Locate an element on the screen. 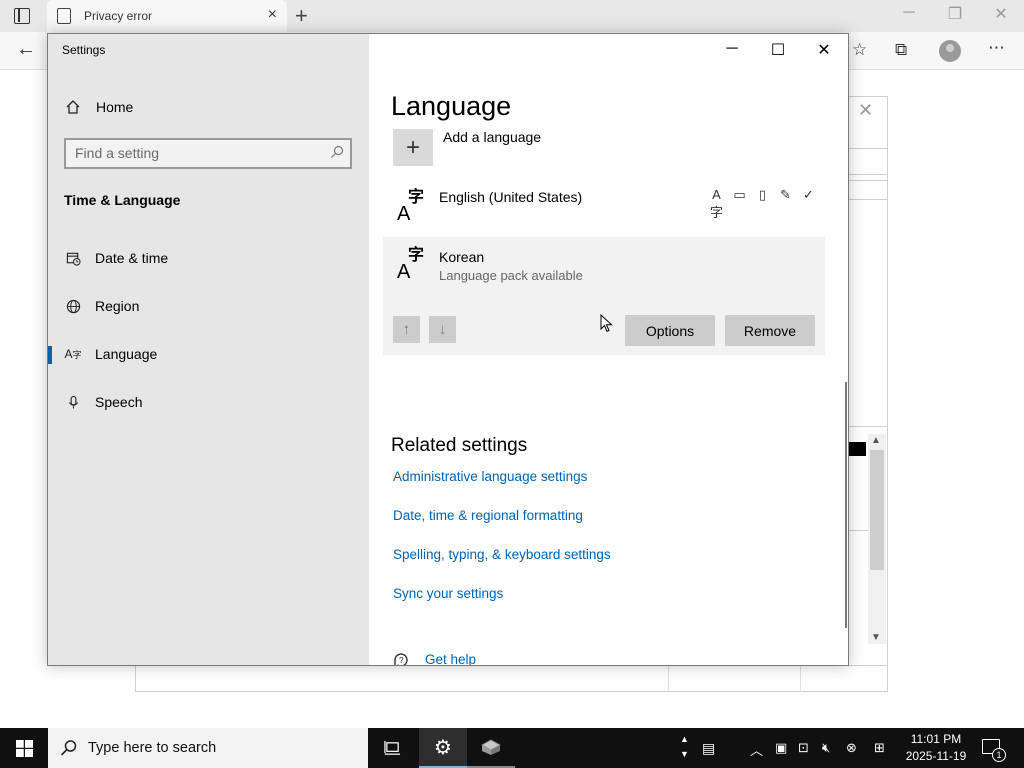  gear-icon: ⚙ is located at coordinates (443, 747).